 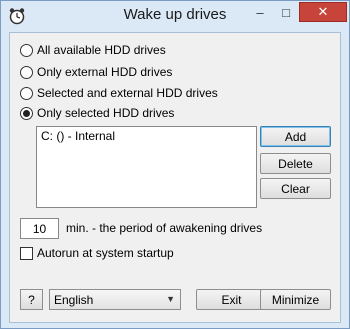 What do you see at coordinates (175, 16) in the screenshot?
I see `title-bar: Wake up drives – □ ✕` at bounding box center [175, 16].